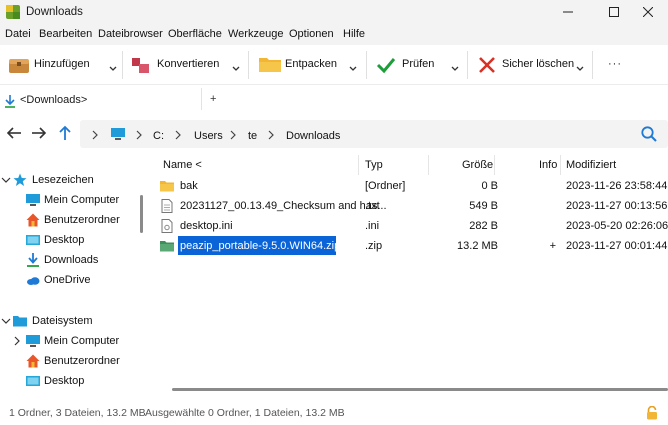 This screenshot has height=425, width=668. I want to click on sidebar-item-fs-computer: Mein Computer, so click(74, 341).